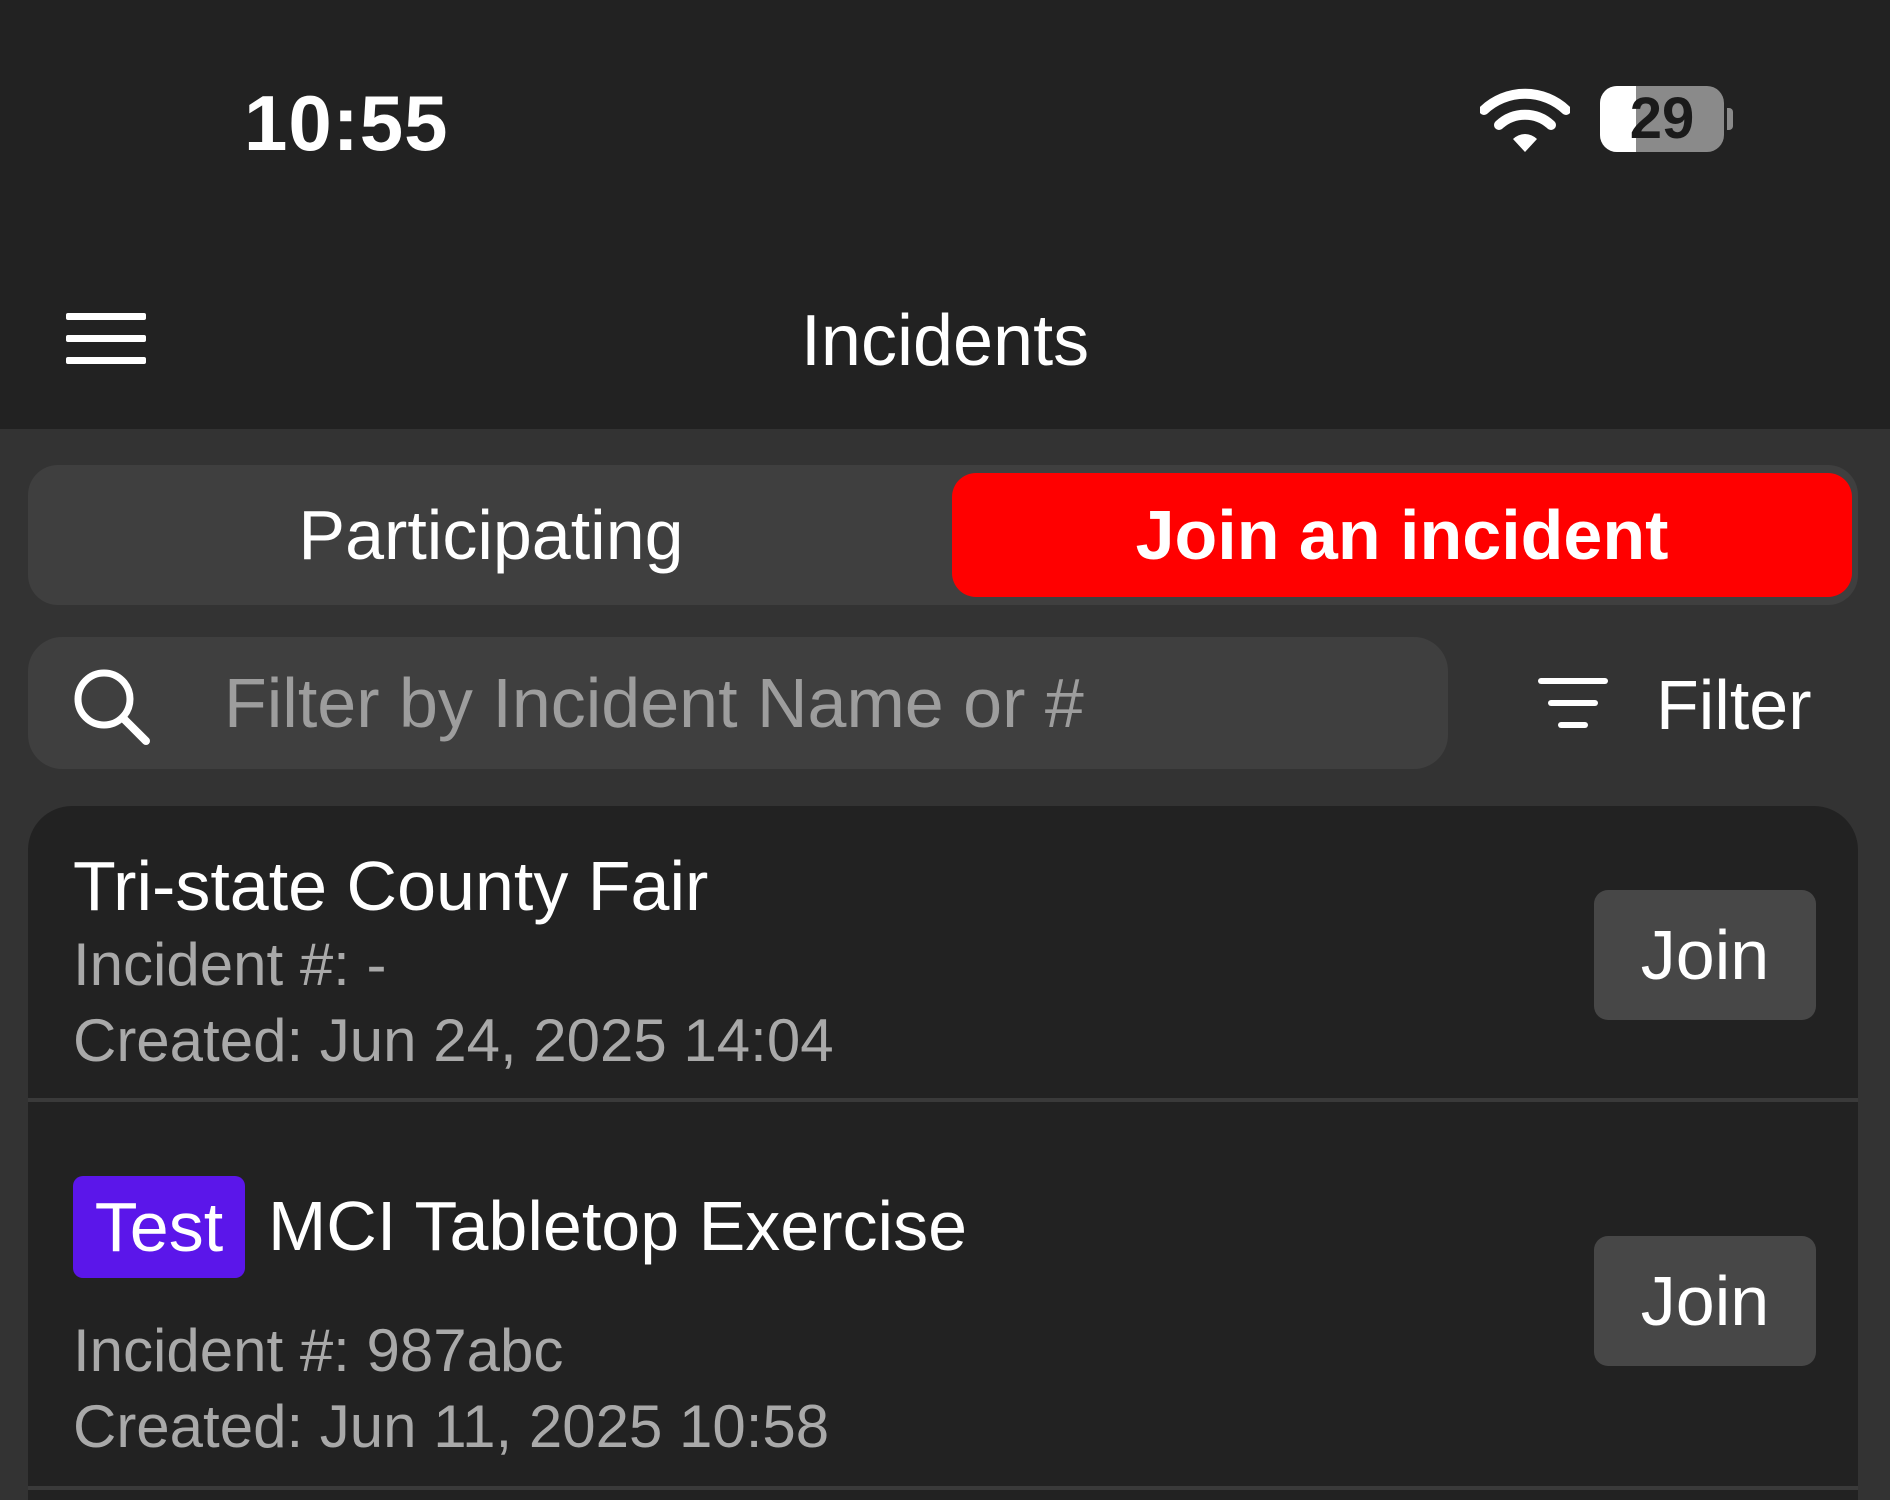  What do you see at coordinates (1734, 705) in the screenshot?
I see `filter-label: Filter` at bounding box center [1734, 705].